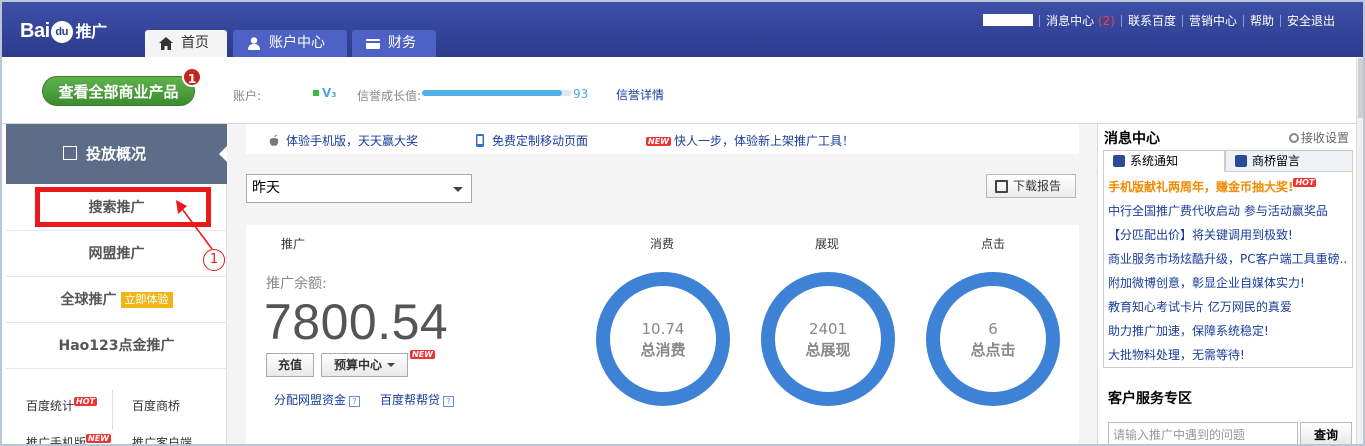 This screenshot has height=446, width=1365. What do you see at coordinates (247, 96) in the screenshot?
I see `account-label: 账户:` at bounding box center [247, 96].